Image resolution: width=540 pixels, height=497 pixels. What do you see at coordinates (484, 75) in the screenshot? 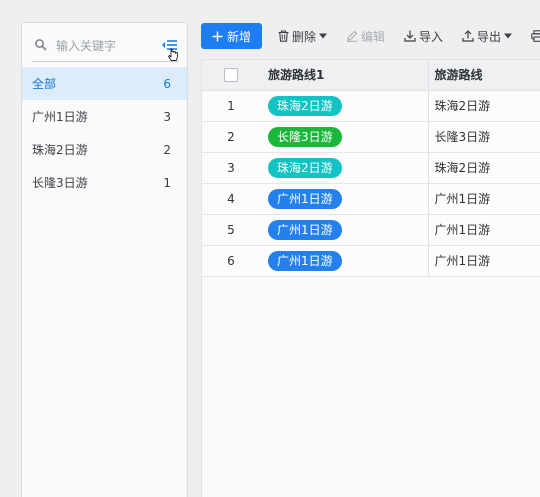
I see `column-header-route: 旅游路线` at bounding box center [484, 75].